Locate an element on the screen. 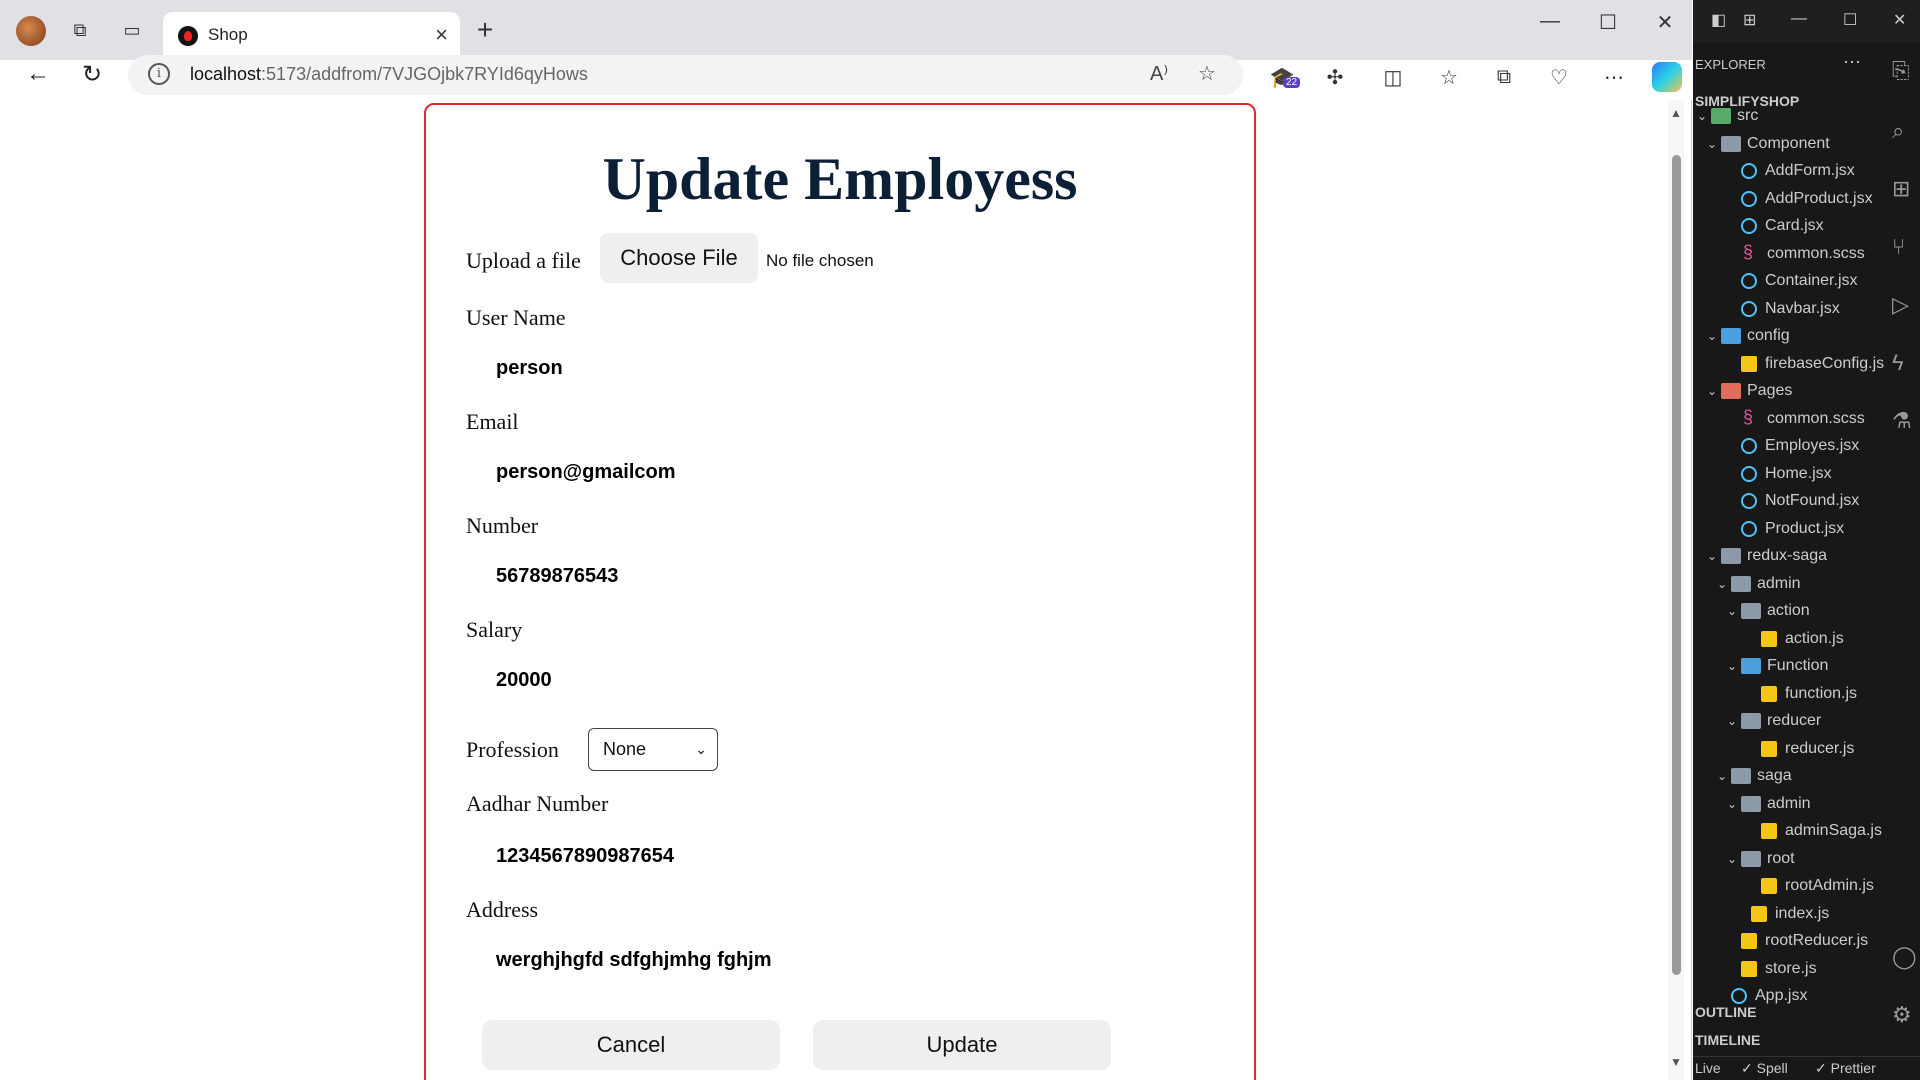 This screenshot has height=1080, width=1920. update-button: Update is located at coordinates (962, 1045).